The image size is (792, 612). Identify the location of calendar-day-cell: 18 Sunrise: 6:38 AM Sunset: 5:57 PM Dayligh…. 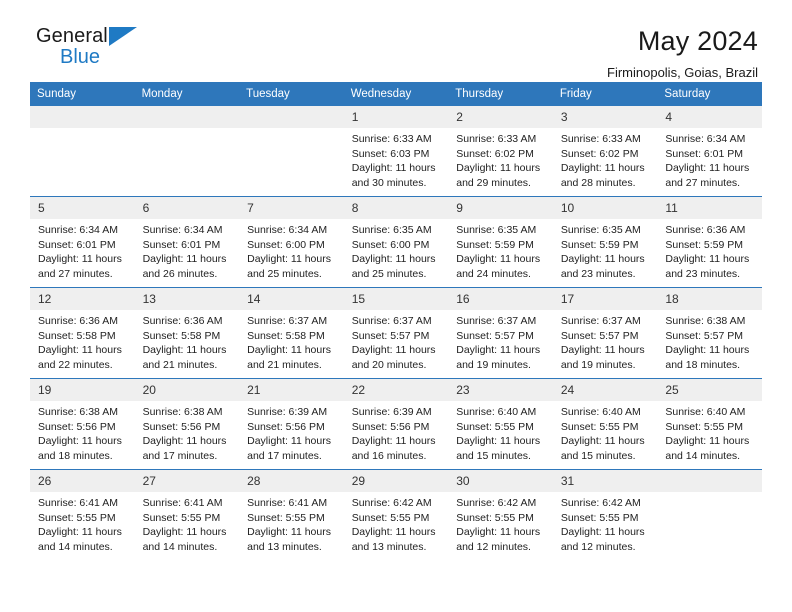
(709, 333).